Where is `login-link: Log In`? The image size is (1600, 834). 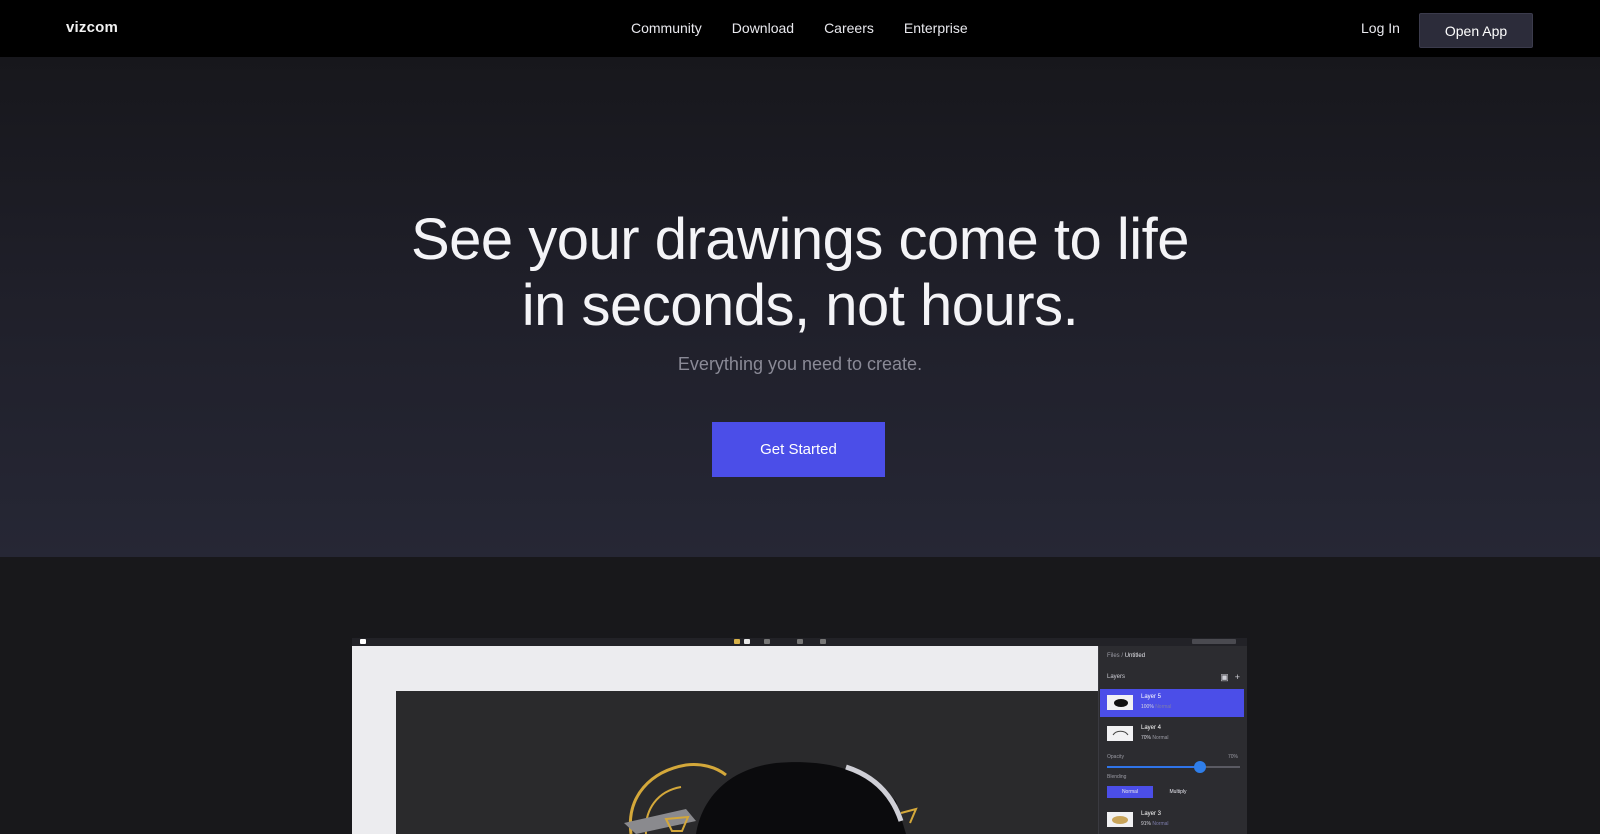
login-link: Log In is located at coordinates (1380, 28).